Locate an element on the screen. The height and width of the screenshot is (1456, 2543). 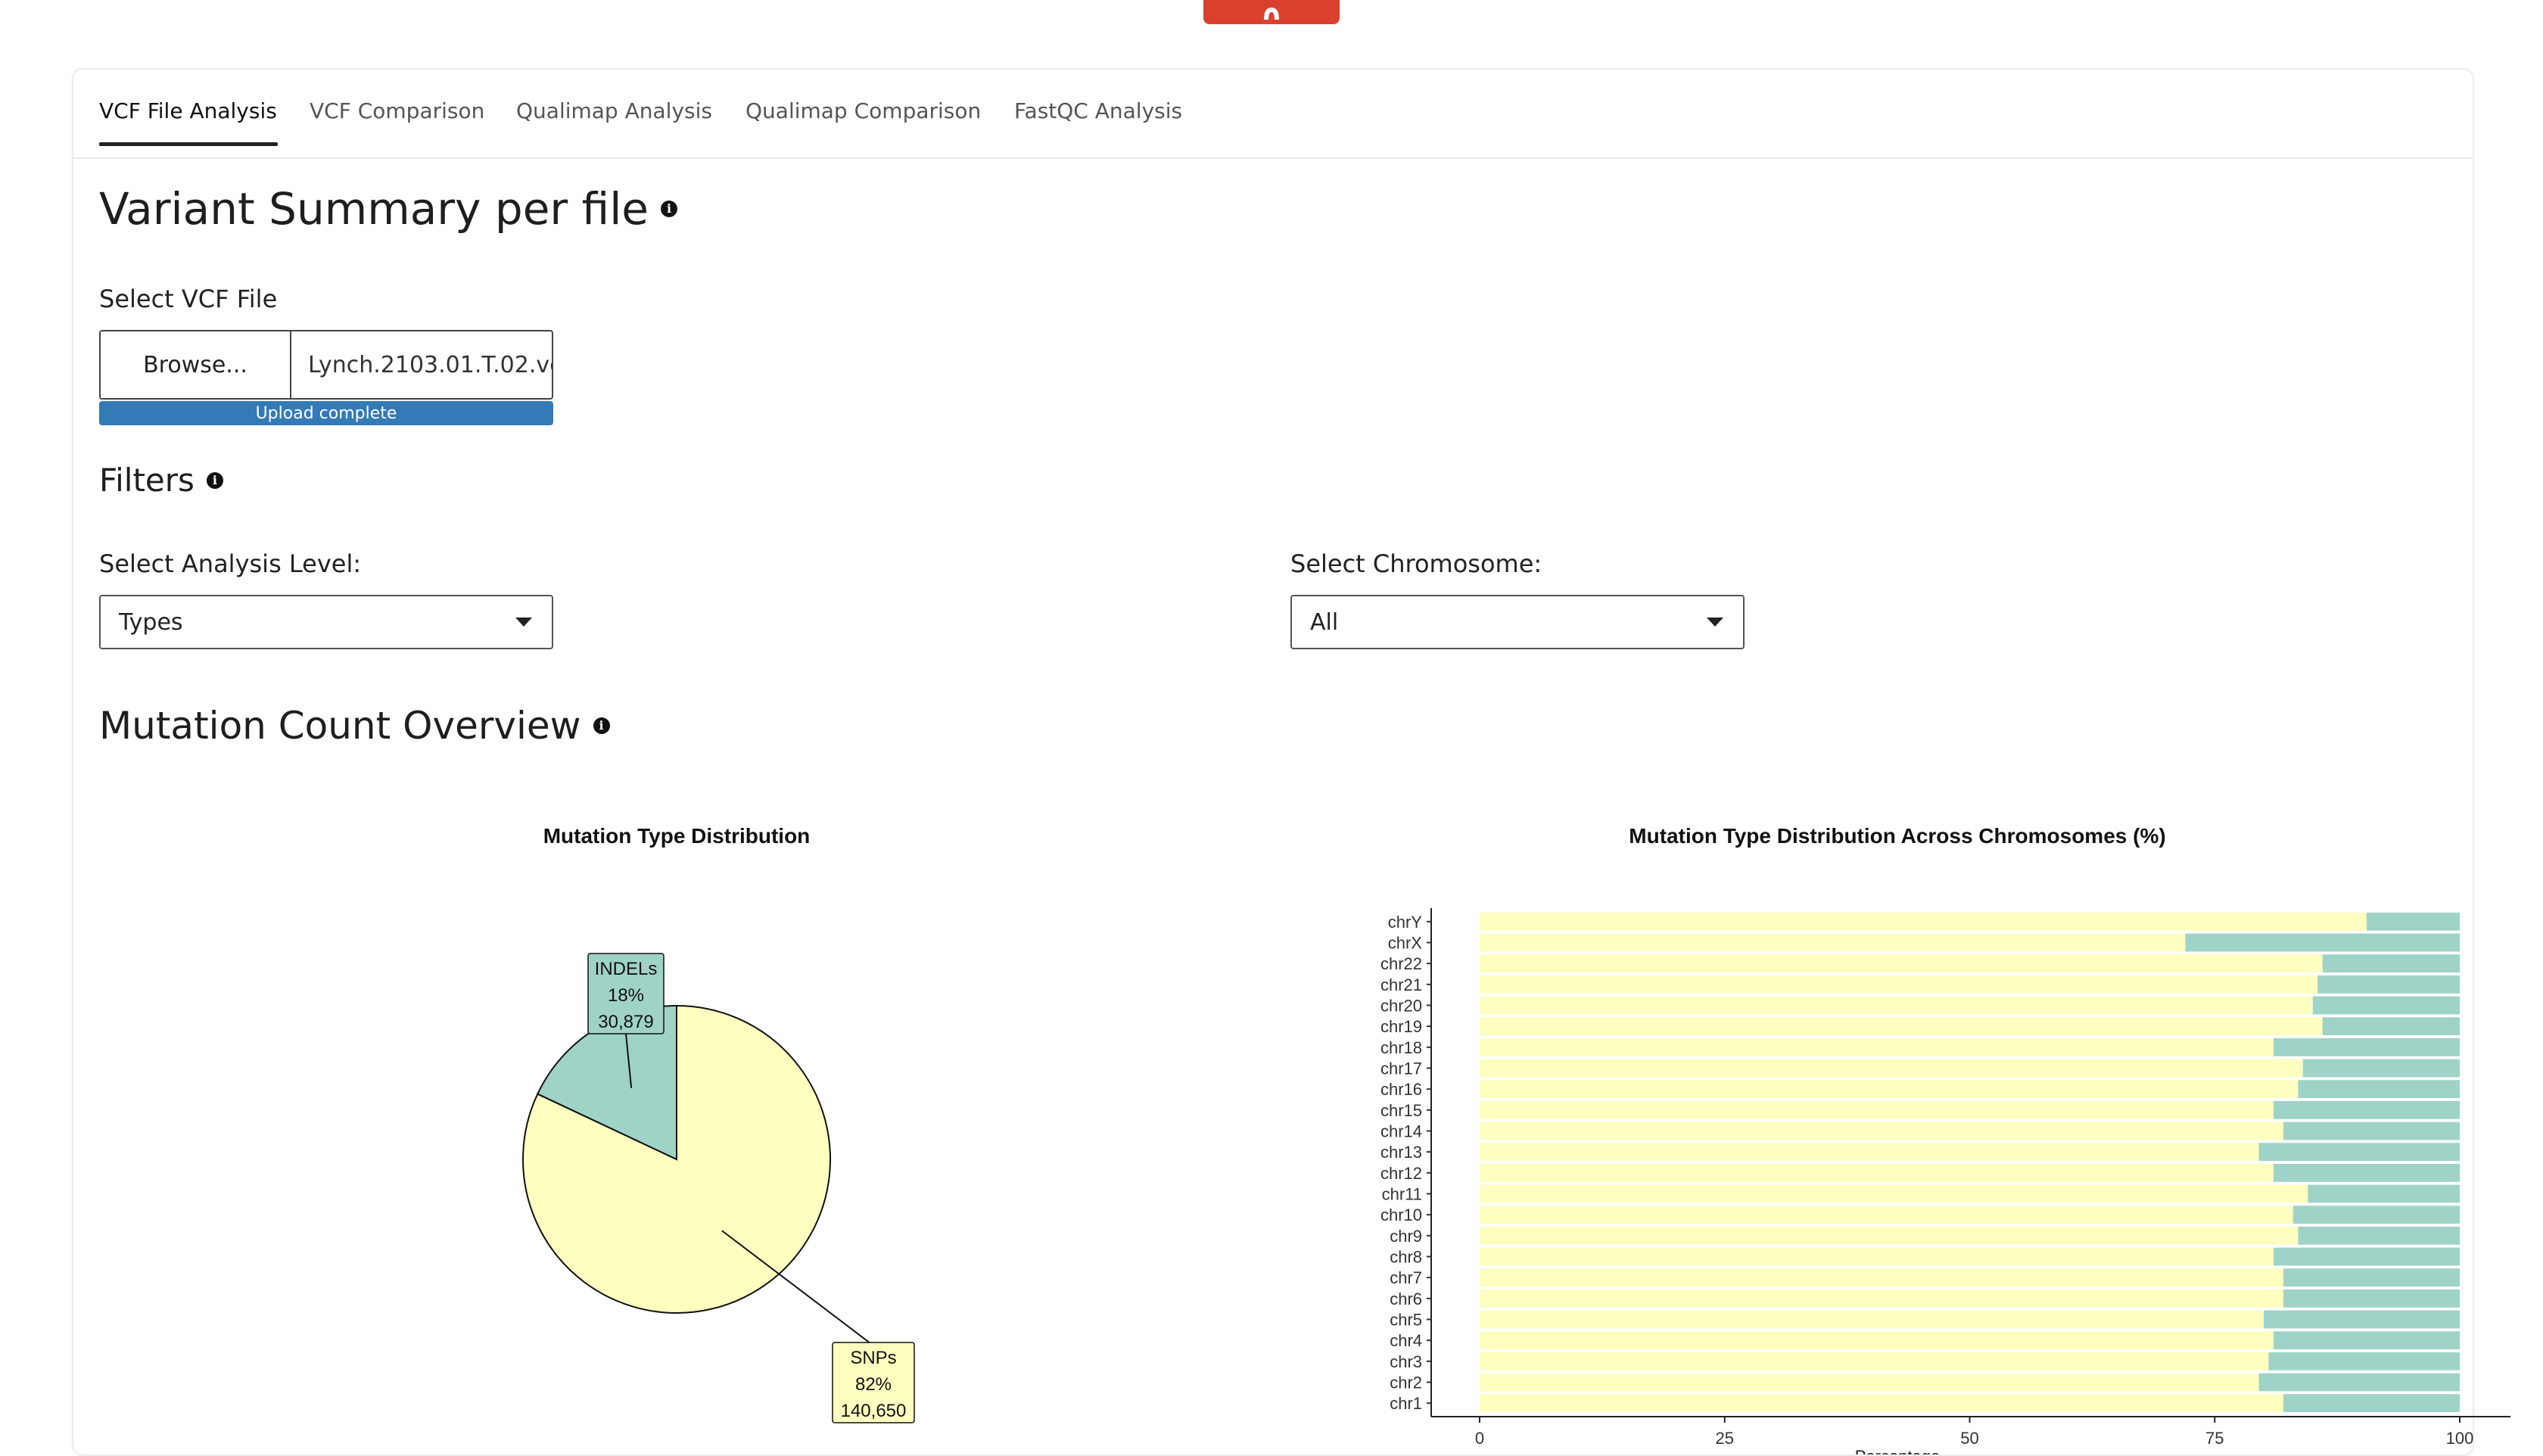
page-title: Variant Summary per file is located at coordinates (374, 209).